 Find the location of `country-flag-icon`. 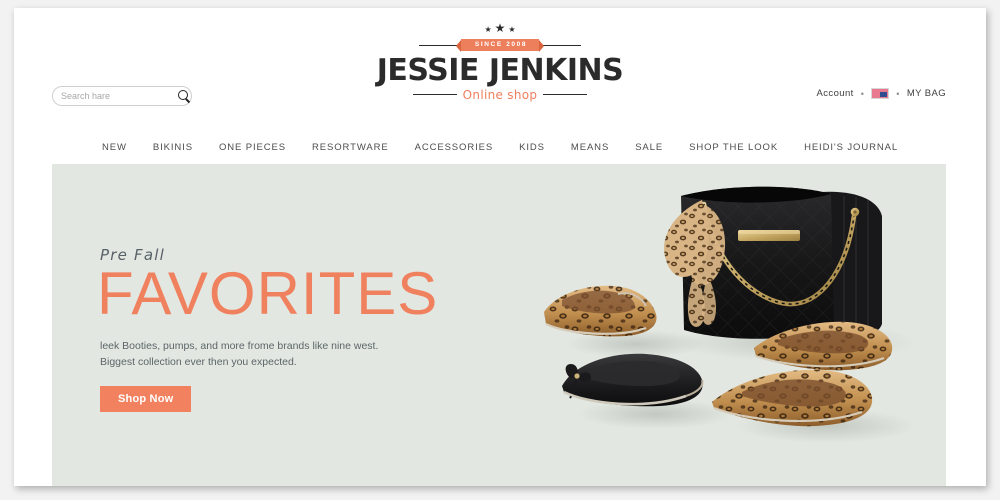

country-flag-icon is located at coordinates (880, 93).